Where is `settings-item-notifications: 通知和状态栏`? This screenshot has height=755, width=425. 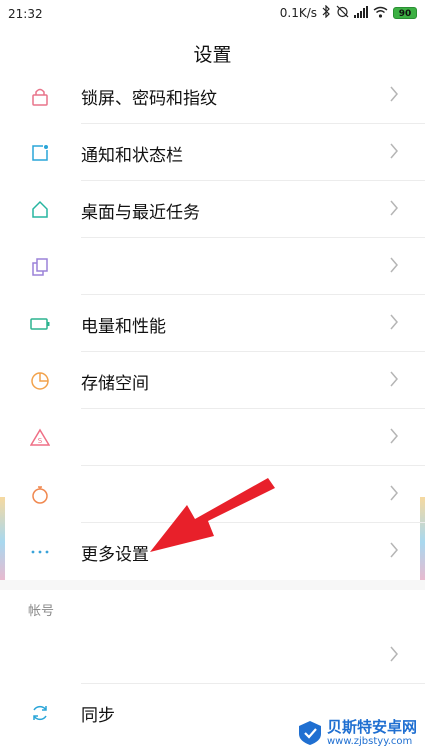
settings-item-notifications: 通知和状态栏 is located at coordinates (212, 152).